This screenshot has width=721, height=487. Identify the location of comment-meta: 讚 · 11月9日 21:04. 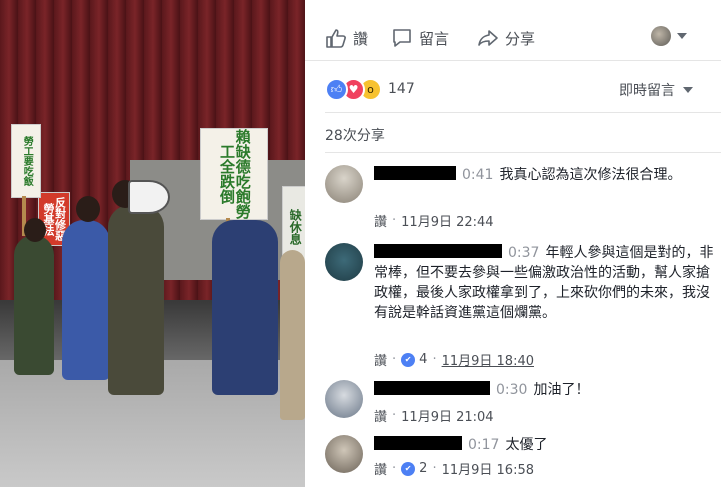
(434, 415).